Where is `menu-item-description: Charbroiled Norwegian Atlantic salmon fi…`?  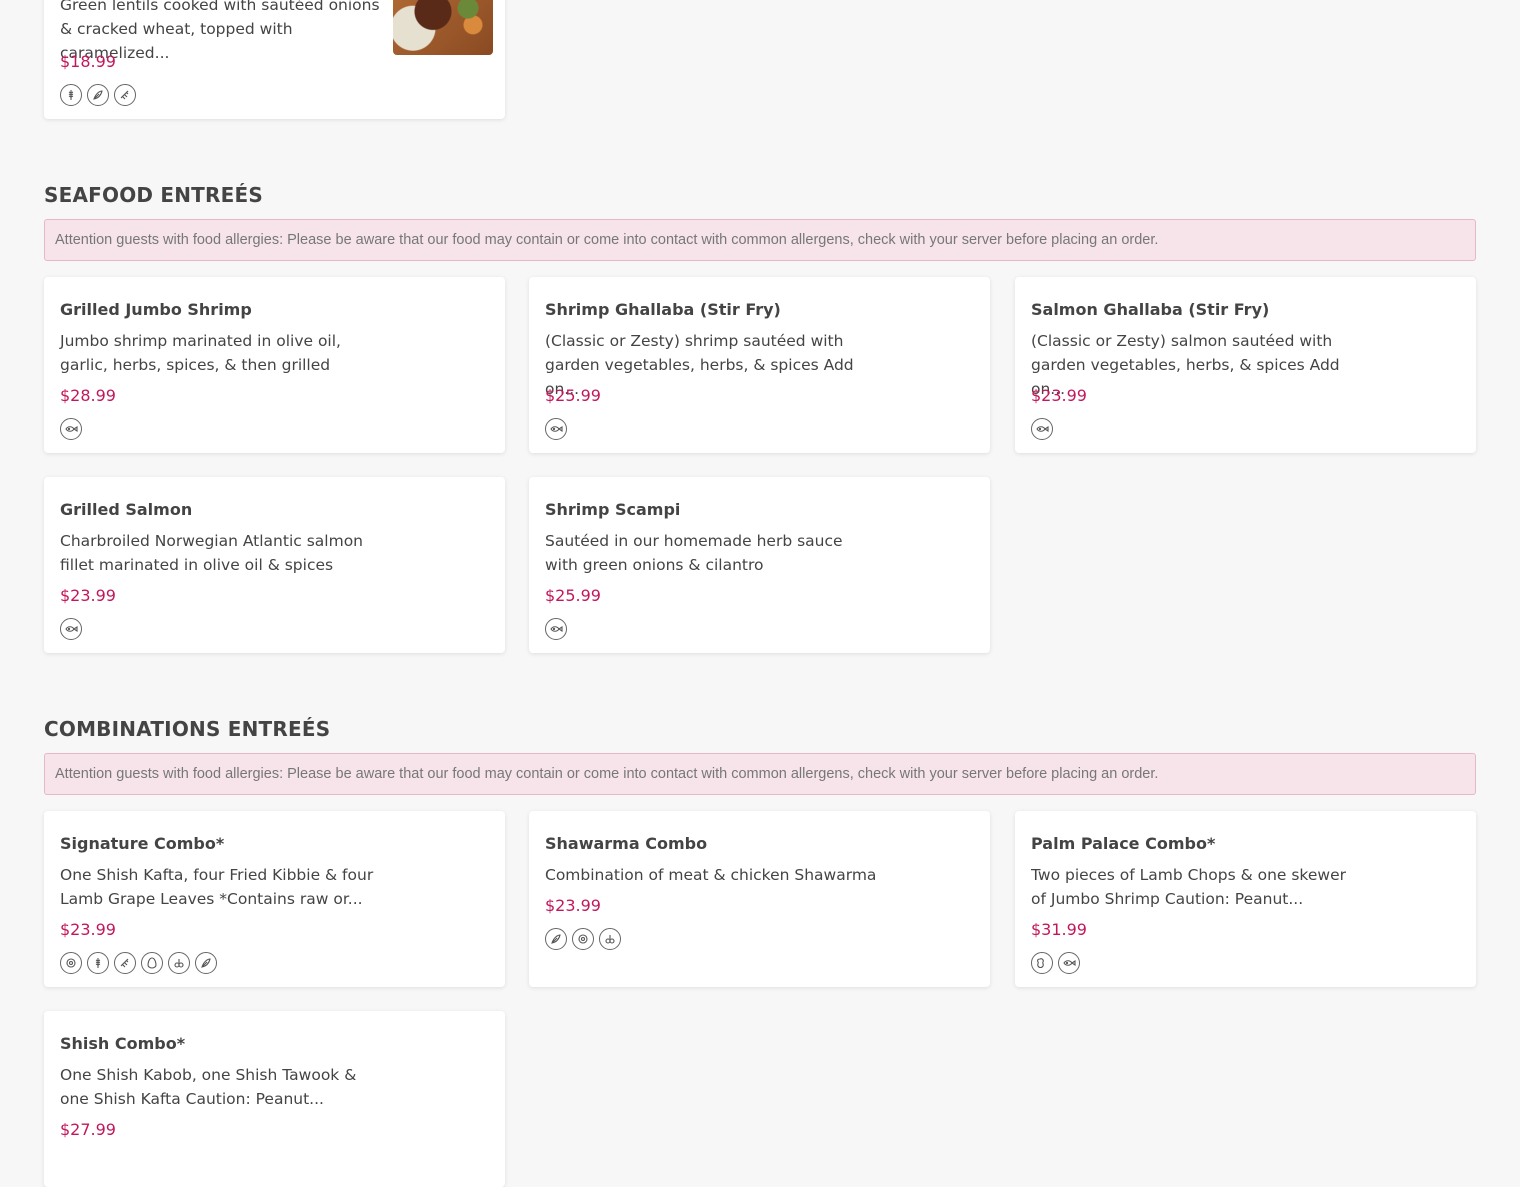 menu-item-description: Charbroiled Norwegian Atlantic salmon fi… is located at coordinates (211, 553).